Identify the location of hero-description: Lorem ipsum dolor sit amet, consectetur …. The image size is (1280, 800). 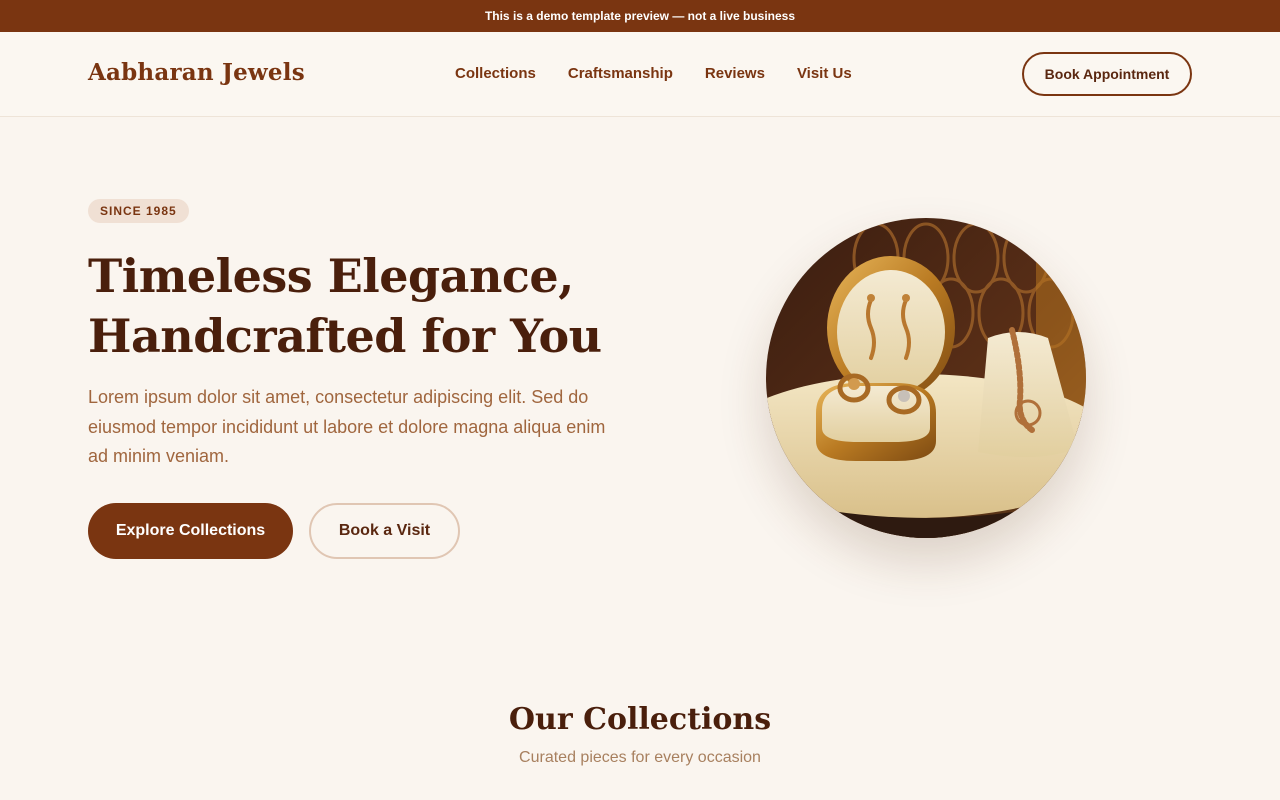
(347, 426).